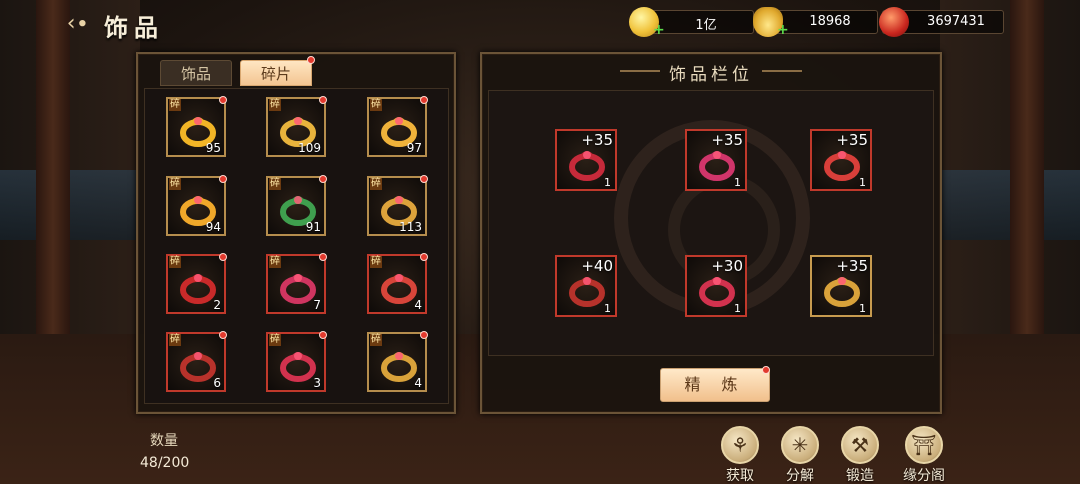 The height and width of the screenshot is (484, 1080). I want to click on quantity-label: 数量, so click(164, 441).